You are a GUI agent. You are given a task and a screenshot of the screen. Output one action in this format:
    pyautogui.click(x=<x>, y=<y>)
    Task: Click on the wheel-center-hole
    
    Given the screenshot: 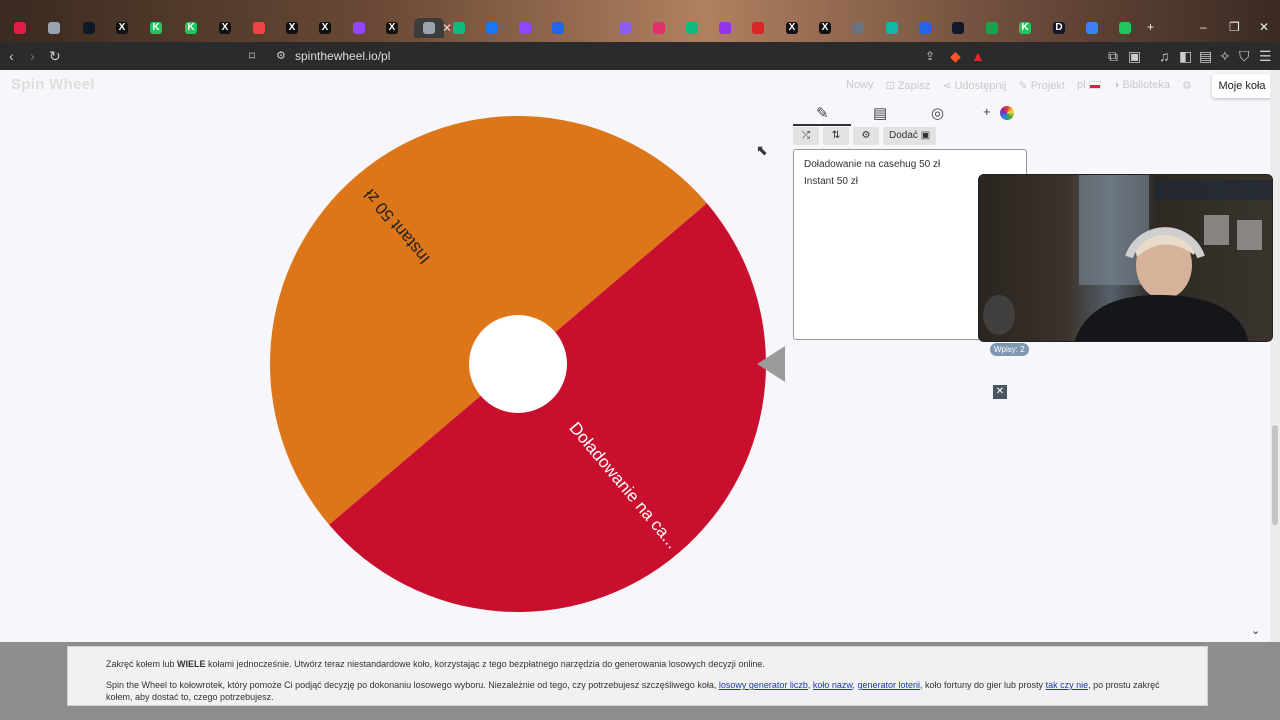 What is the action you would take?
    pyautogui.click(x=518, y=364)
    